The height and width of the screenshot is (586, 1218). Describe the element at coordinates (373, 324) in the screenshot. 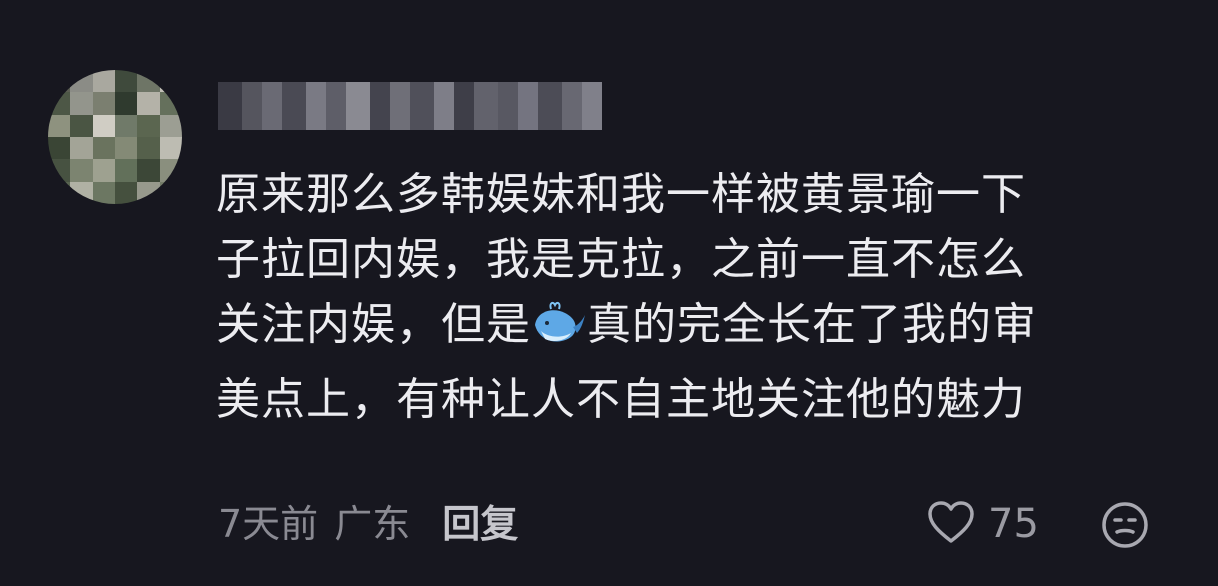

I see `comment-line-3a: 关注内娱，但是` at that location.